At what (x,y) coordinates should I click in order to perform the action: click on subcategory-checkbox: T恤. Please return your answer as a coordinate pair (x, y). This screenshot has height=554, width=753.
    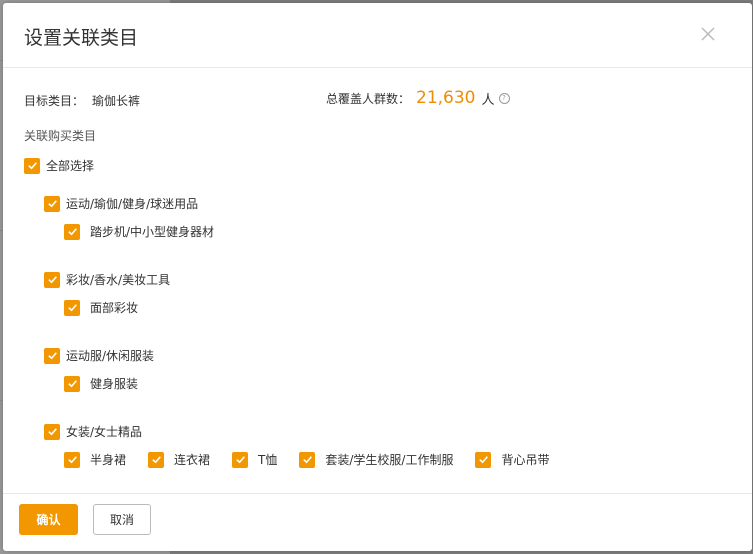
    Looking at the image, I should click on (254, 459).